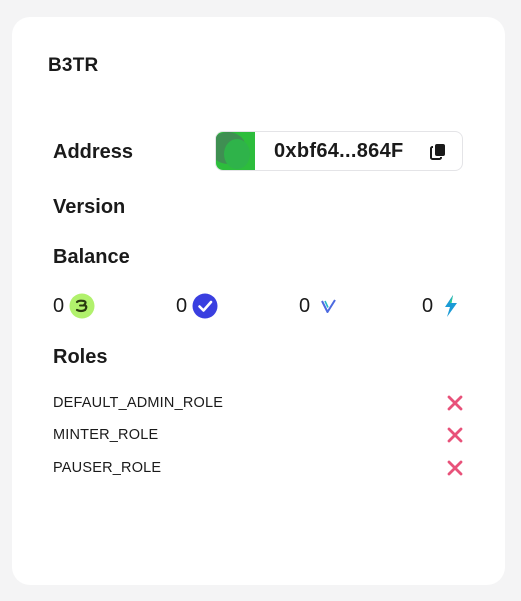 This screenshot has width=521, height=601. Describe the element at coordinates (320, 306) in the screenshot. I see `balance-vet: 0` at that location.